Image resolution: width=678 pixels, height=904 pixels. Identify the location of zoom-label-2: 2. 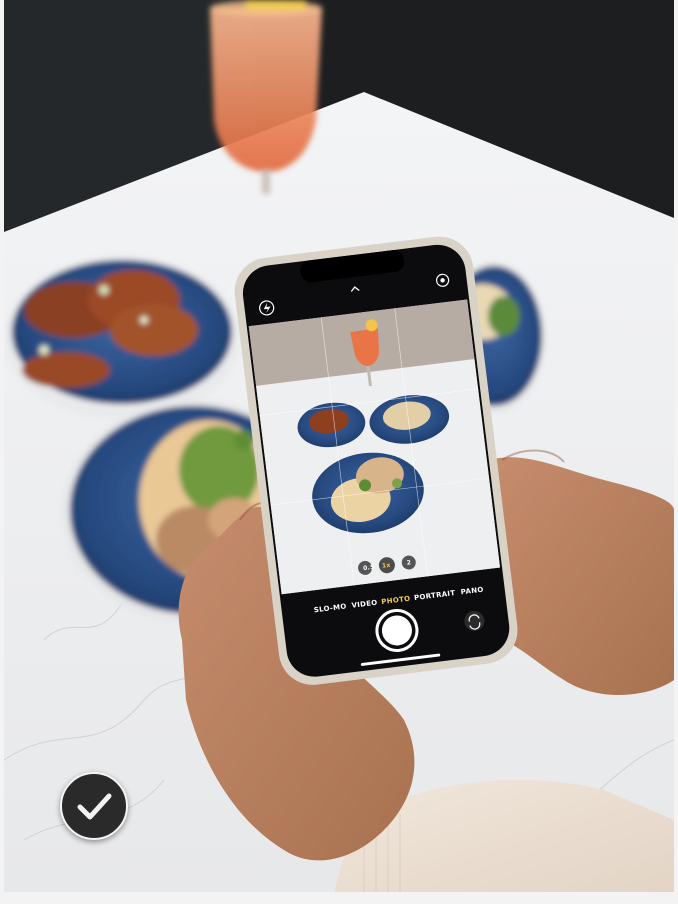
(408, 562).